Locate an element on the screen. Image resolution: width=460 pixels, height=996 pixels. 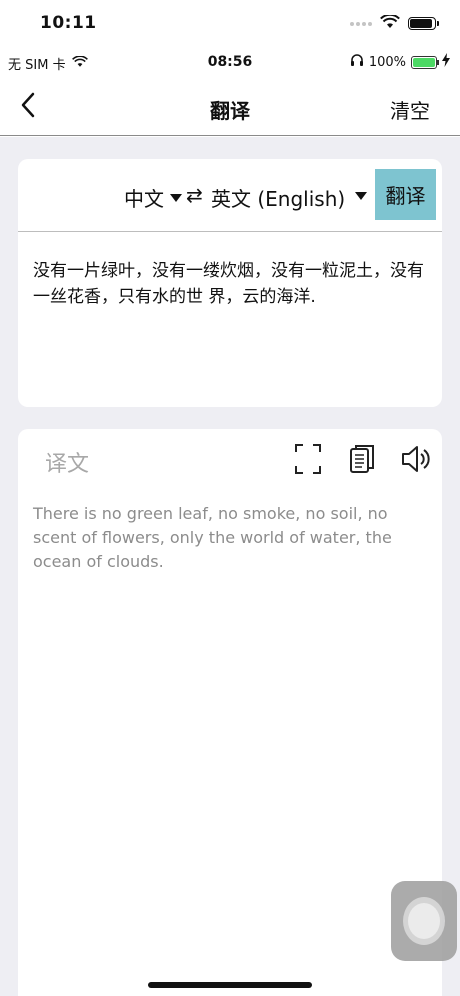
charging-icon is located at coordinates (446, 62).